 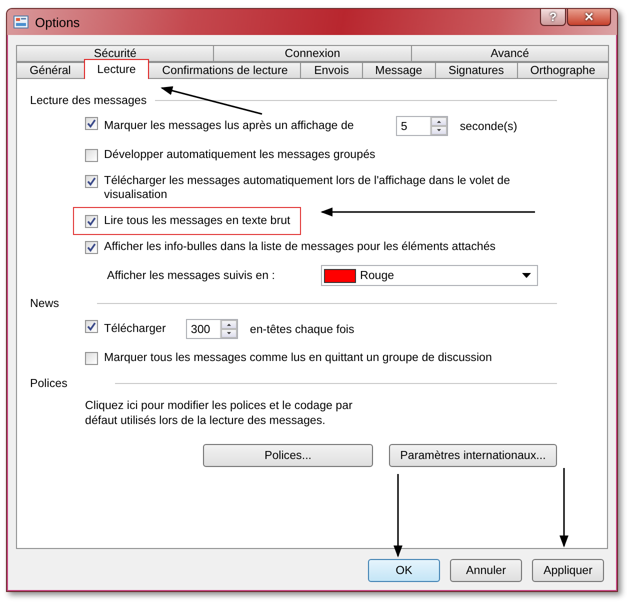 I want to click on app-icon, so click(x=21, y=22).